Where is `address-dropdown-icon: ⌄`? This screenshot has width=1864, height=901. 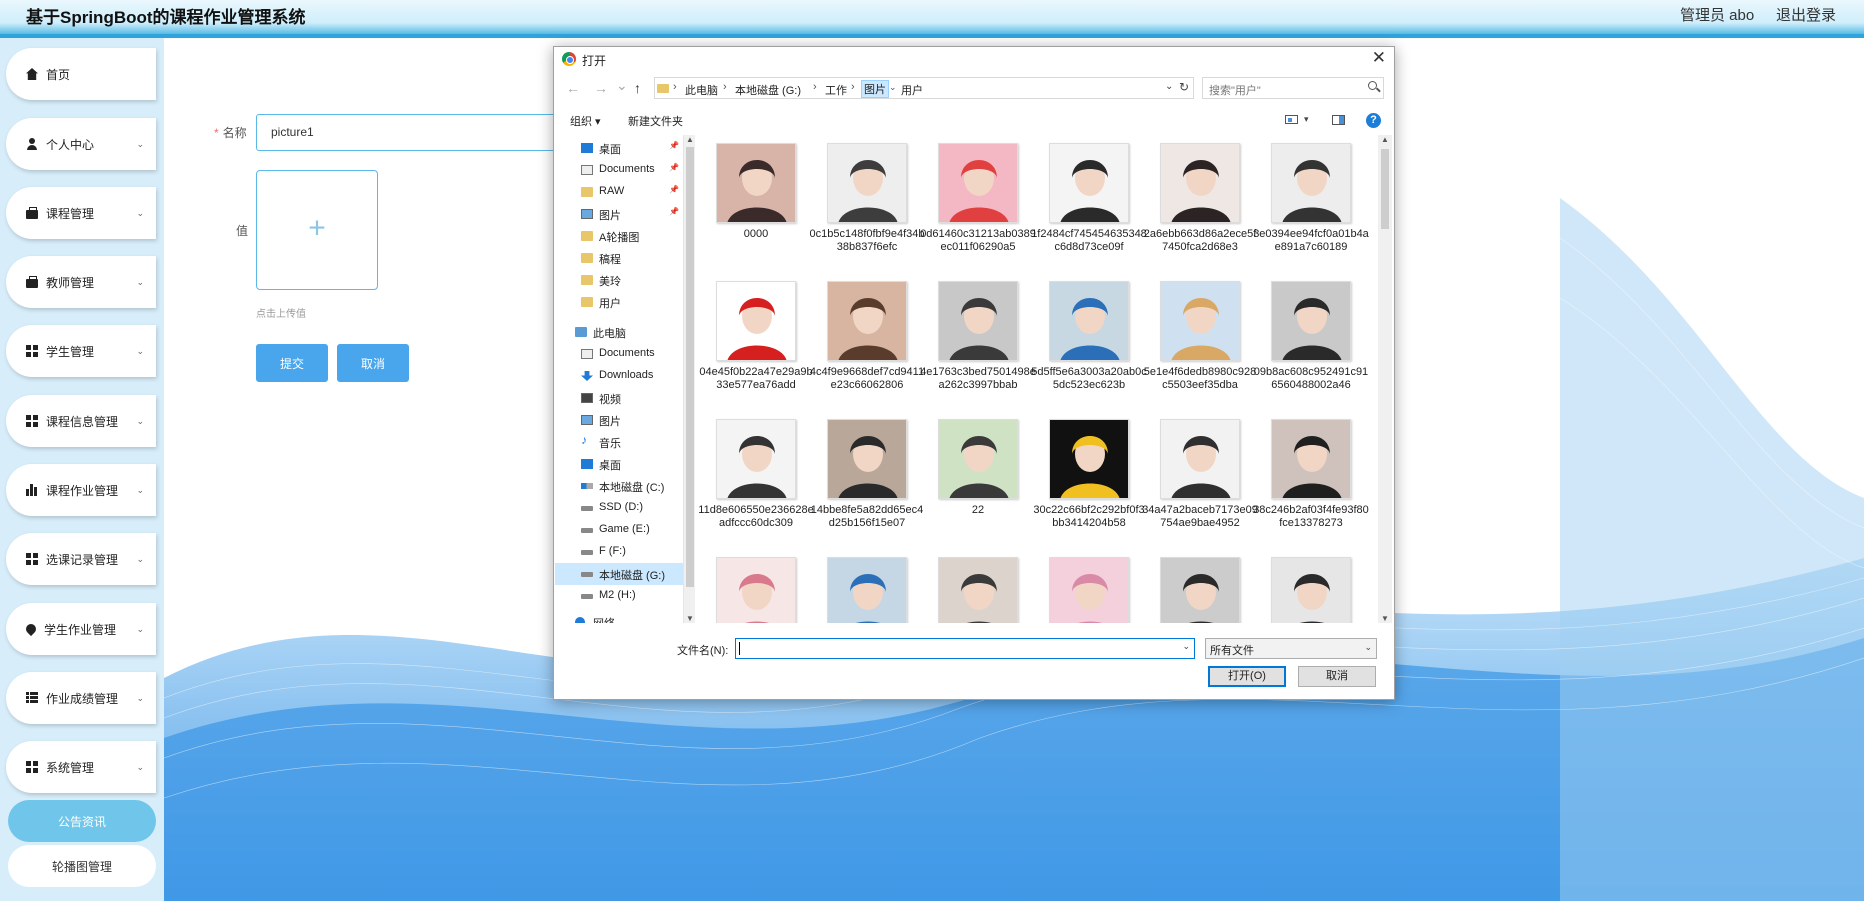 address-dropdown-icon: ⌄ is located at coordinates (1169, 86).